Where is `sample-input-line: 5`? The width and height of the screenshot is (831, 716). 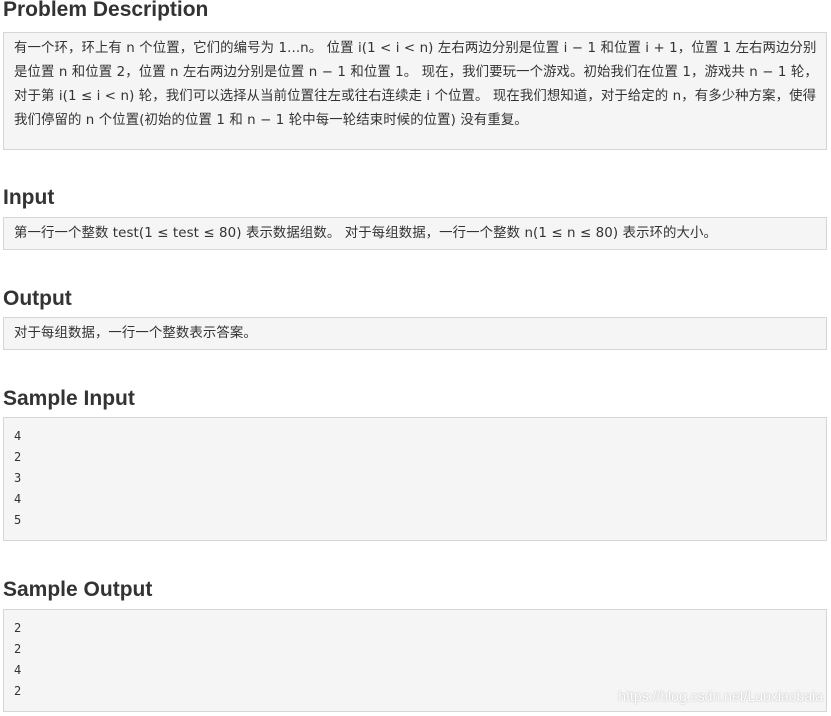 sample-input-line: 5 is located at coordinates (18, 520).